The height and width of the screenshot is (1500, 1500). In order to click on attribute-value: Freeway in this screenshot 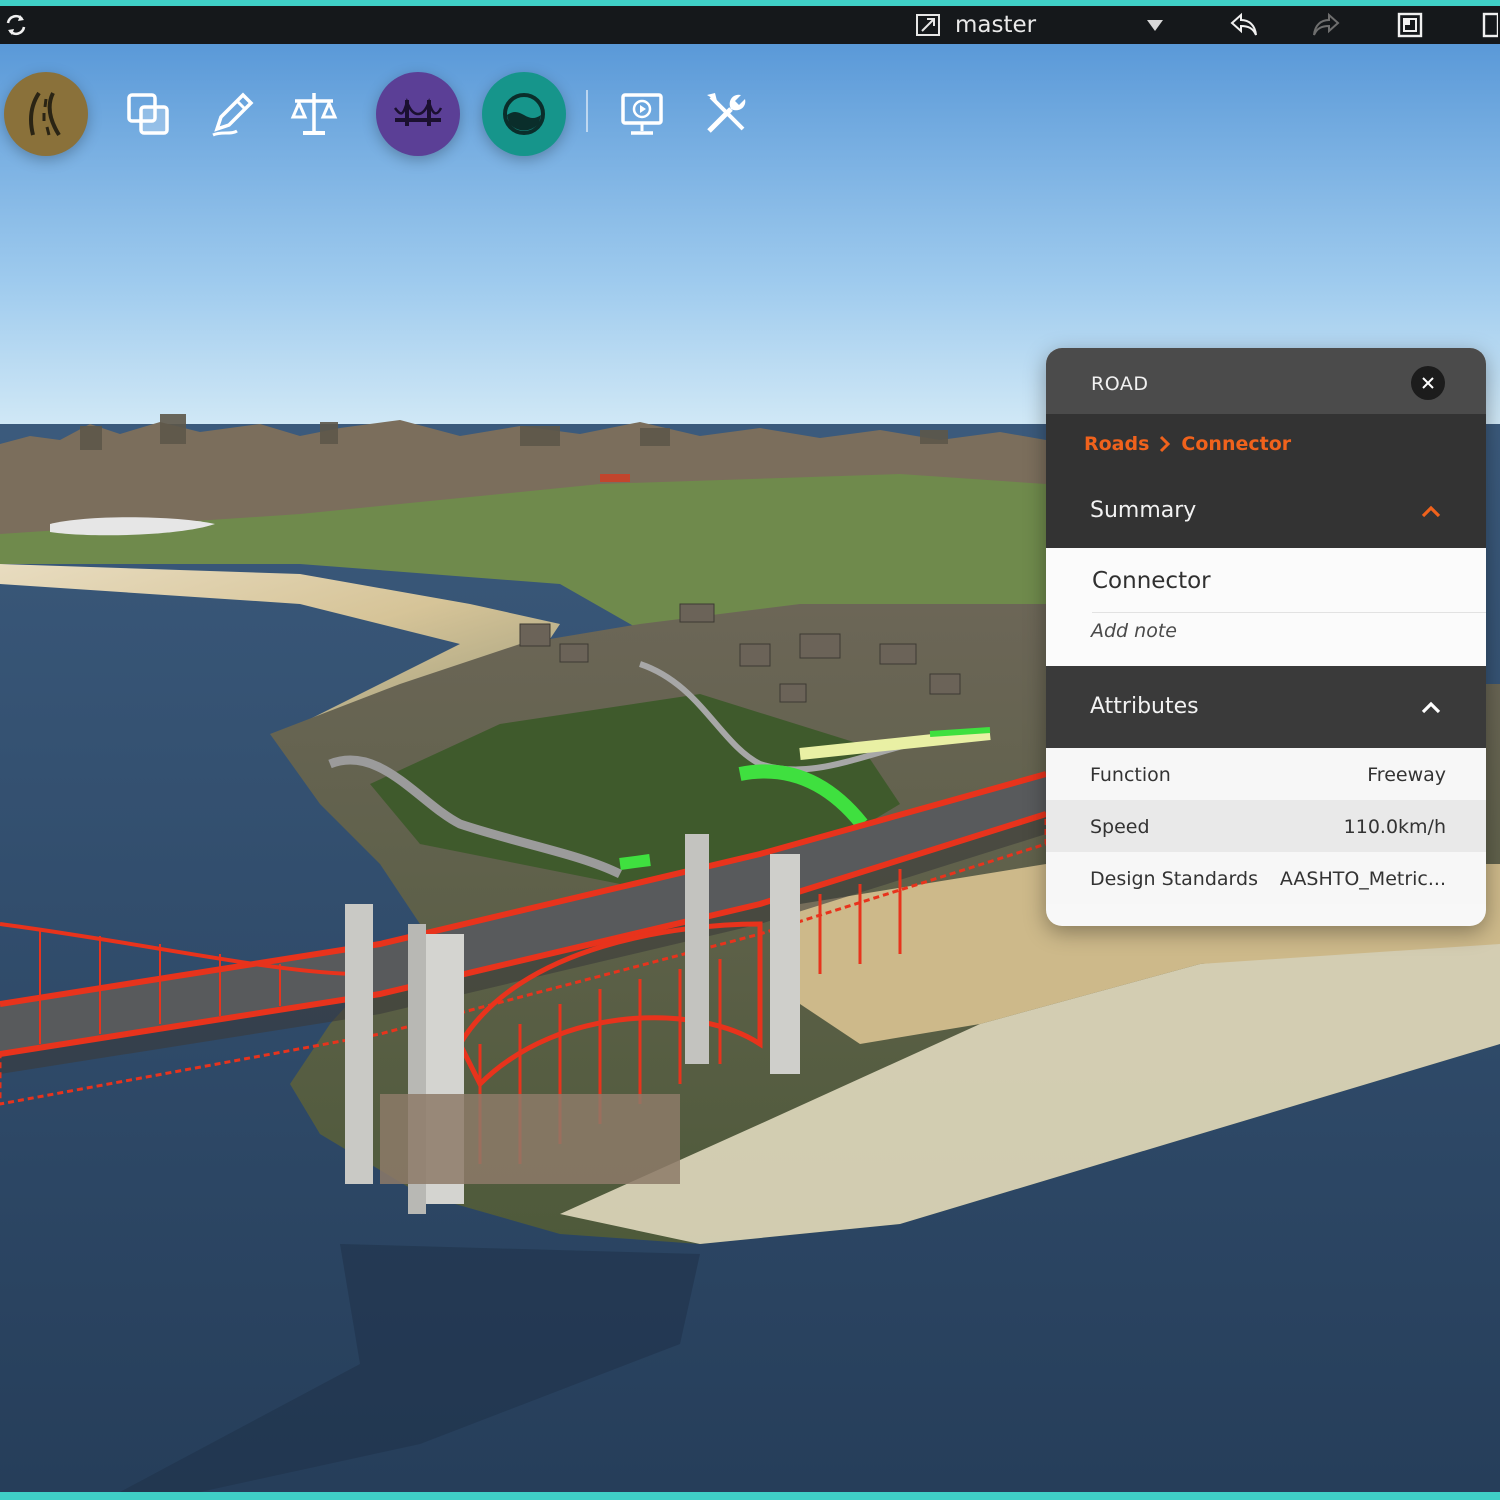, I will do `click(1406, 775)`.